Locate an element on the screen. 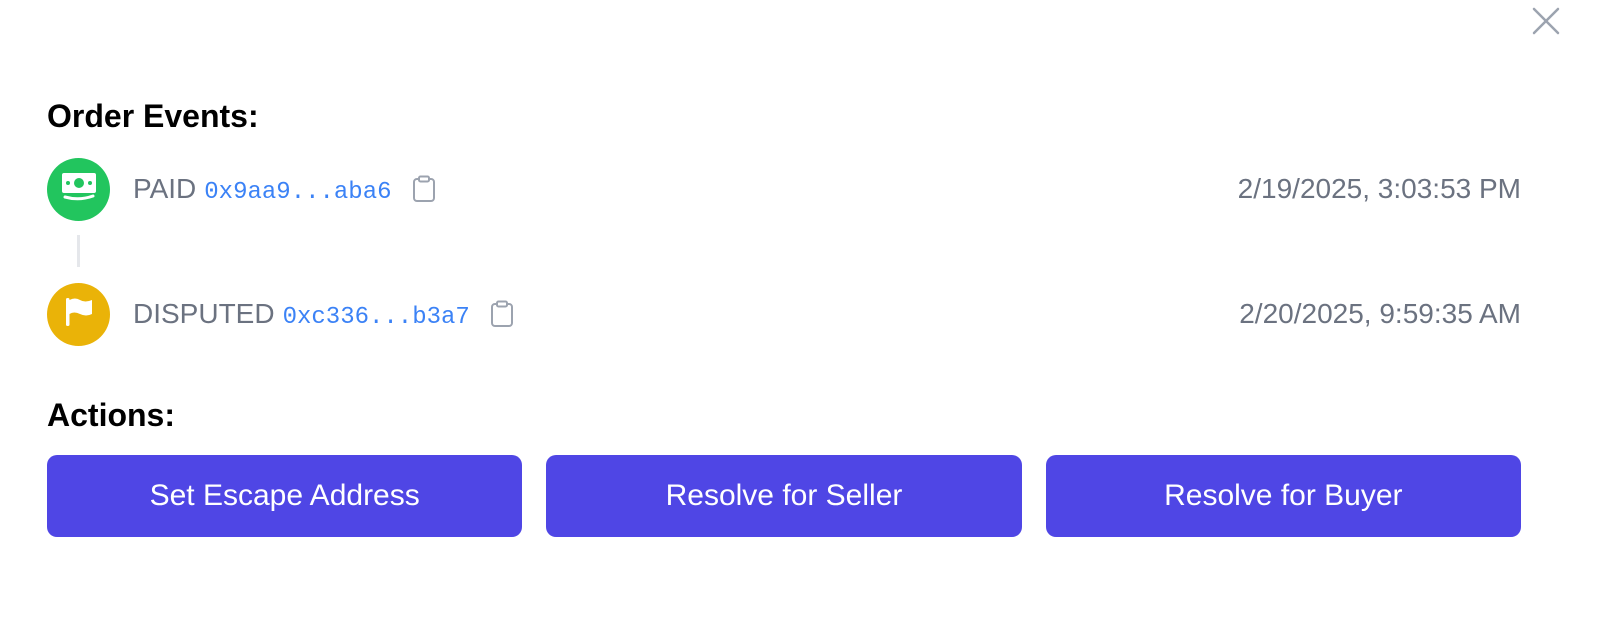 The width and height of the screenshot is (1600, 620). resolve-for-buyer-button: Resolve for Buyer is located at coordinates (1283, 496).